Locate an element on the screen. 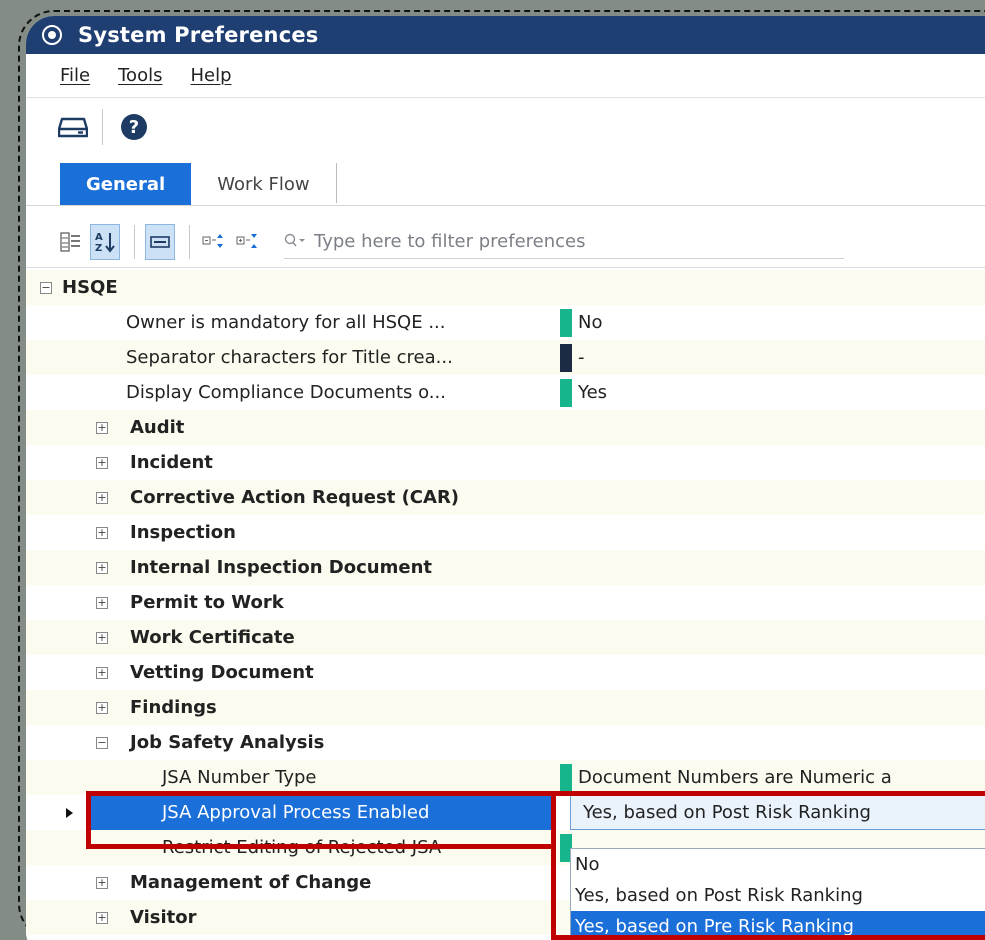  category-audit: + Audit is located at coordinates (505, 427).